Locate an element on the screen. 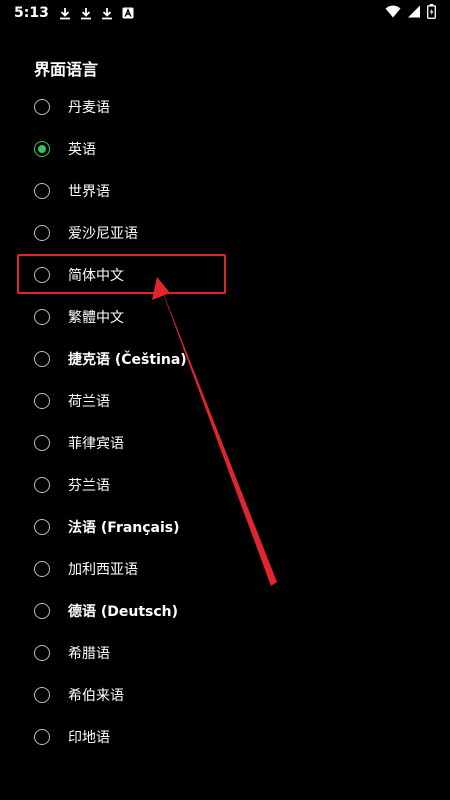  language-option-label: 希伯来语 is located at coordinates (96, 696).